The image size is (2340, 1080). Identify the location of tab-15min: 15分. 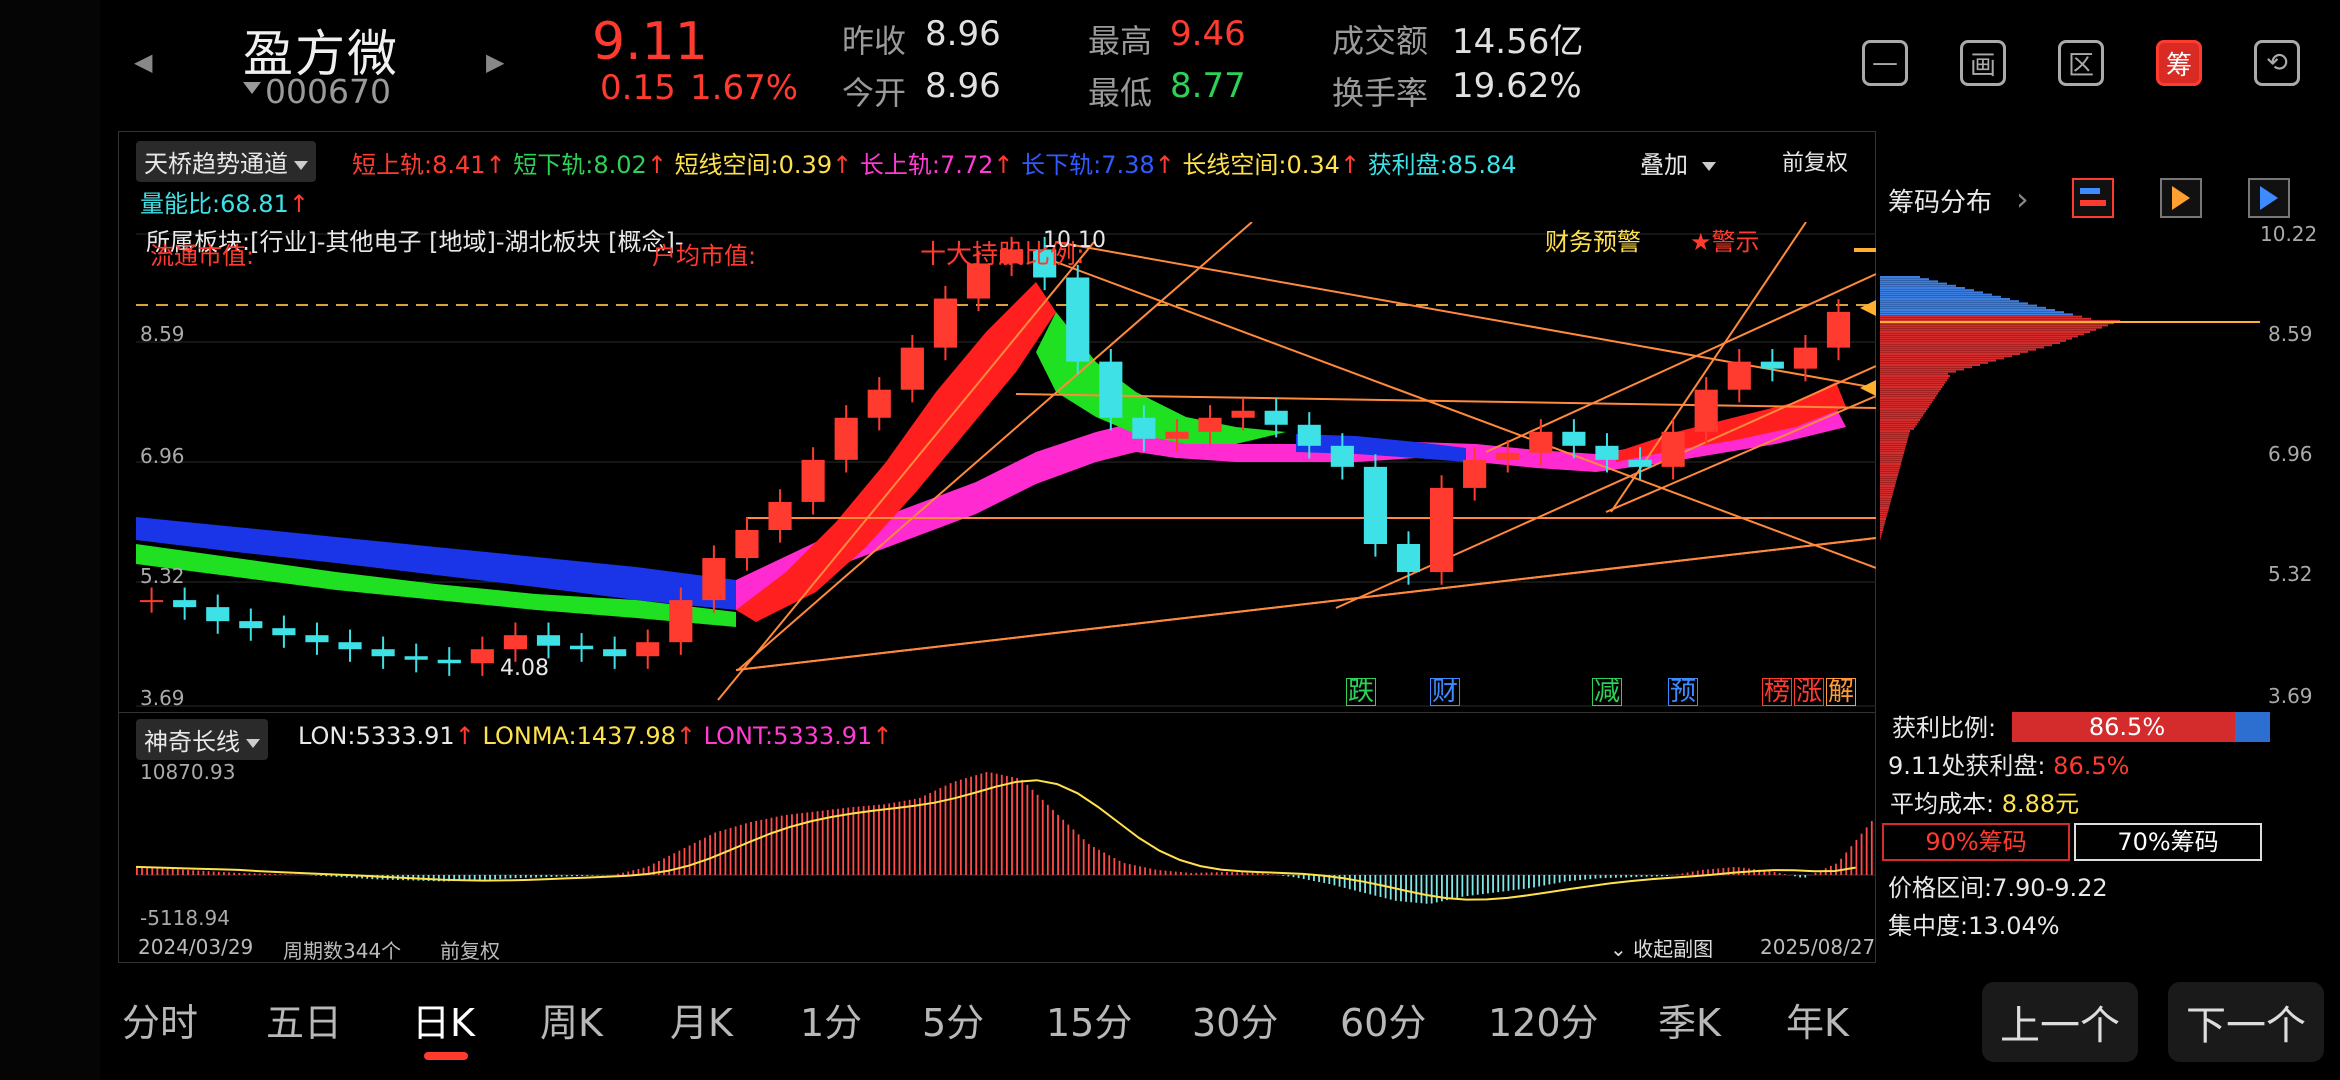
(1089, 1019).